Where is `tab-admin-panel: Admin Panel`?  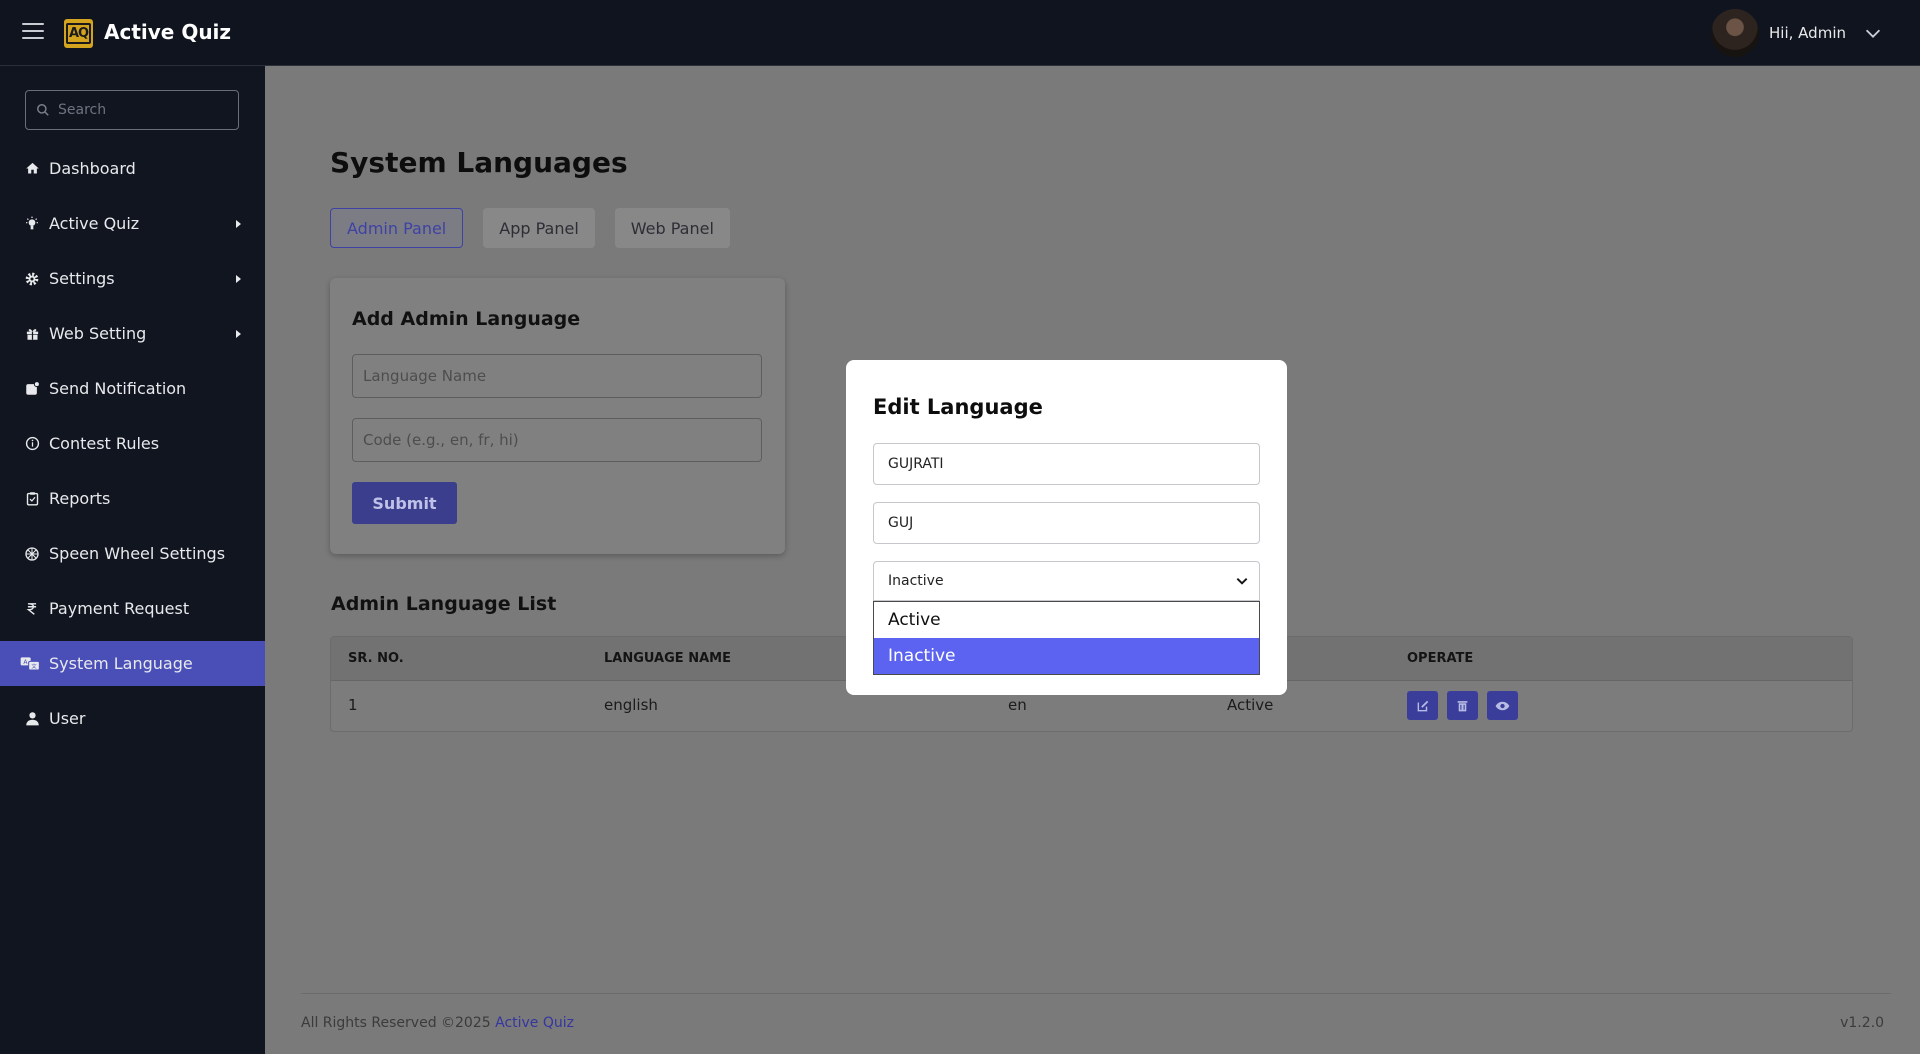
tab-admin-panel: Admin Panel is located at coordinates (397, 228).